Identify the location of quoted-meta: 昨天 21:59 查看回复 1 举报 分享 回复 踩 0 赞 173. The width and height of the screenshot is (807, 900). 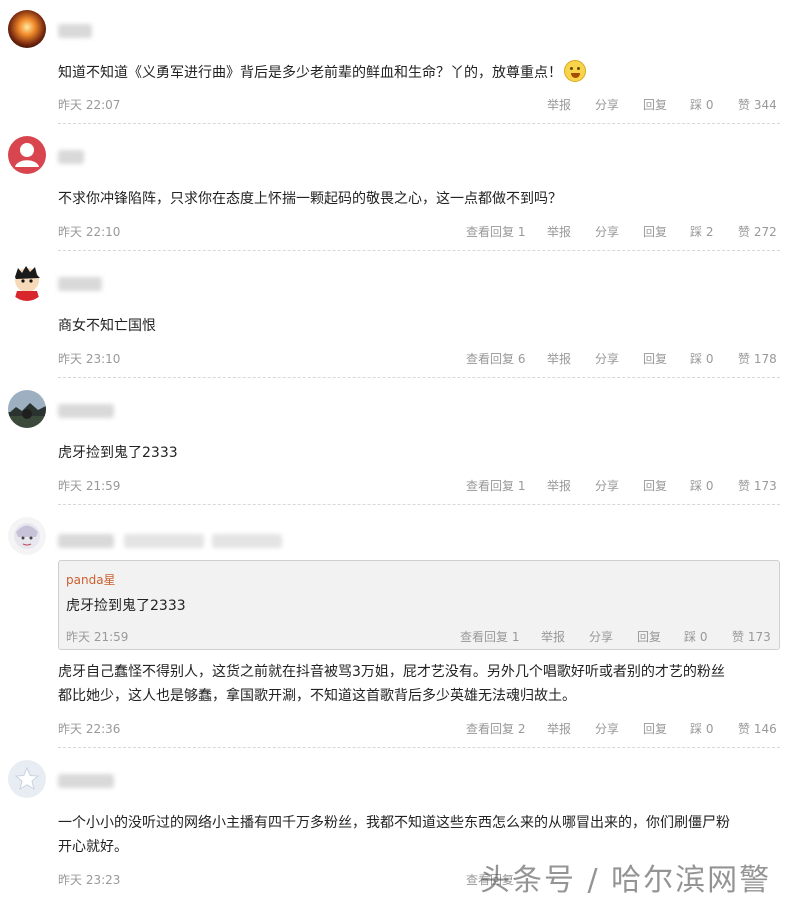
(418, 636).